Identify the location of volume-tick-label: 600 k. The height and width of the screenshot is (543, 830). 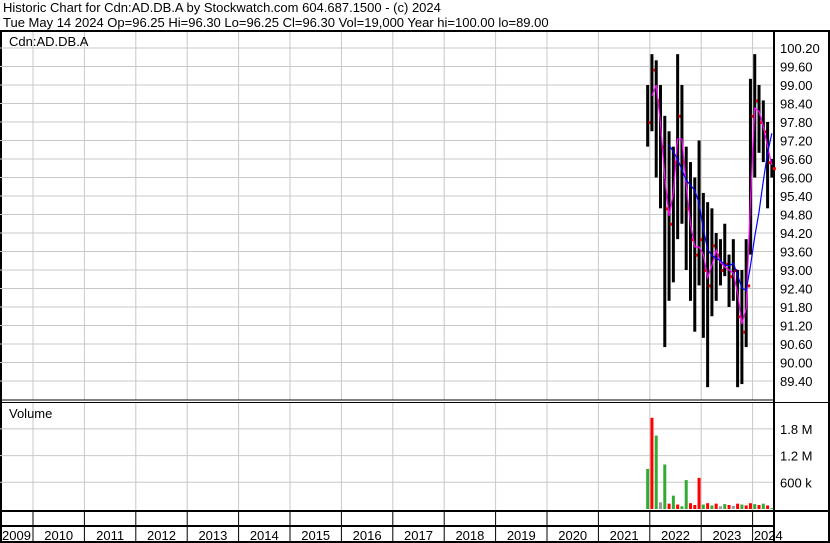
(796, 482).